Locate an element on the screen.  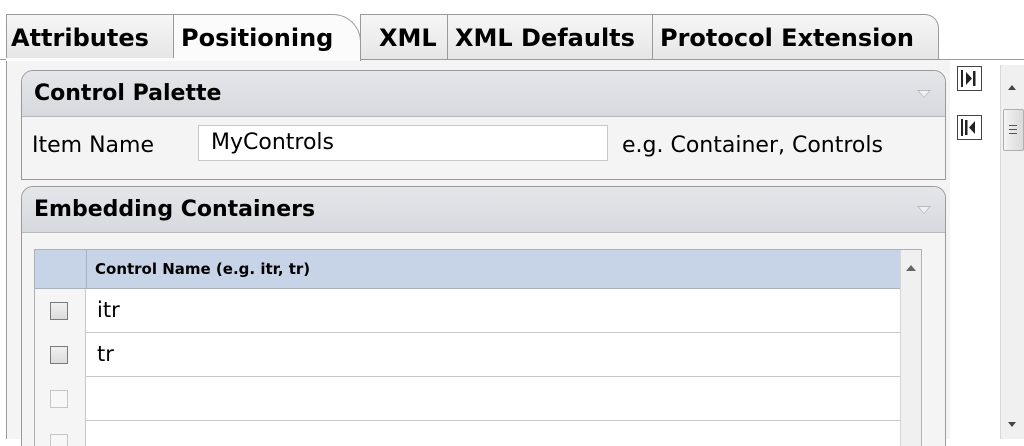
item-name-label: Item Name is located at coordinates (93, 145).